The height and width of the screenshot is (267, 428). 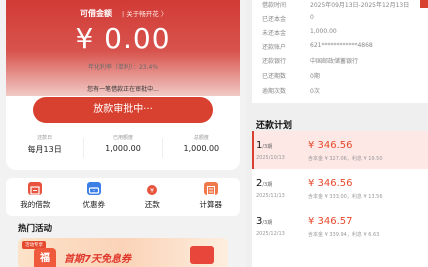 What do you see at coordinates (334, 61) in the screenshot?
I see `detail-value: 中国邮政储蓄银行` at bounding box center [334, 61].